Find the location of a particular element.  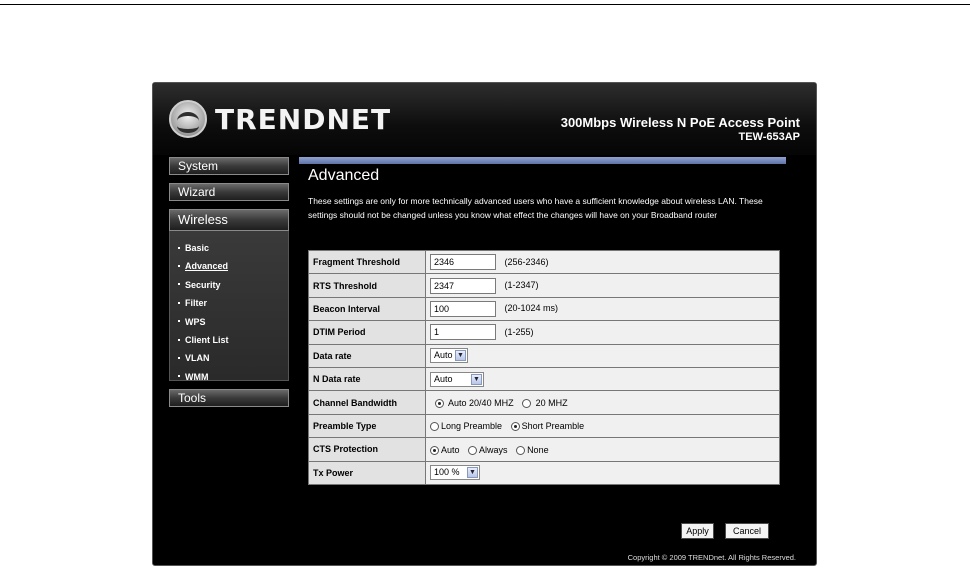

setting-row-beacon-interval: Beacon Interval (20-1024 ms) is located at coordinates (544, 309).